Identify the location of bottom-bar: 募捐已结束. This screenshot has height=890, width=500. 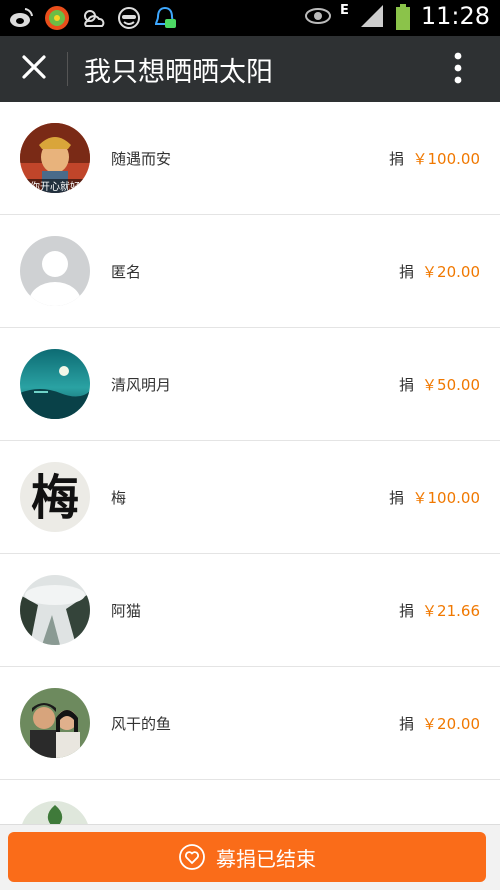
(250, 857).